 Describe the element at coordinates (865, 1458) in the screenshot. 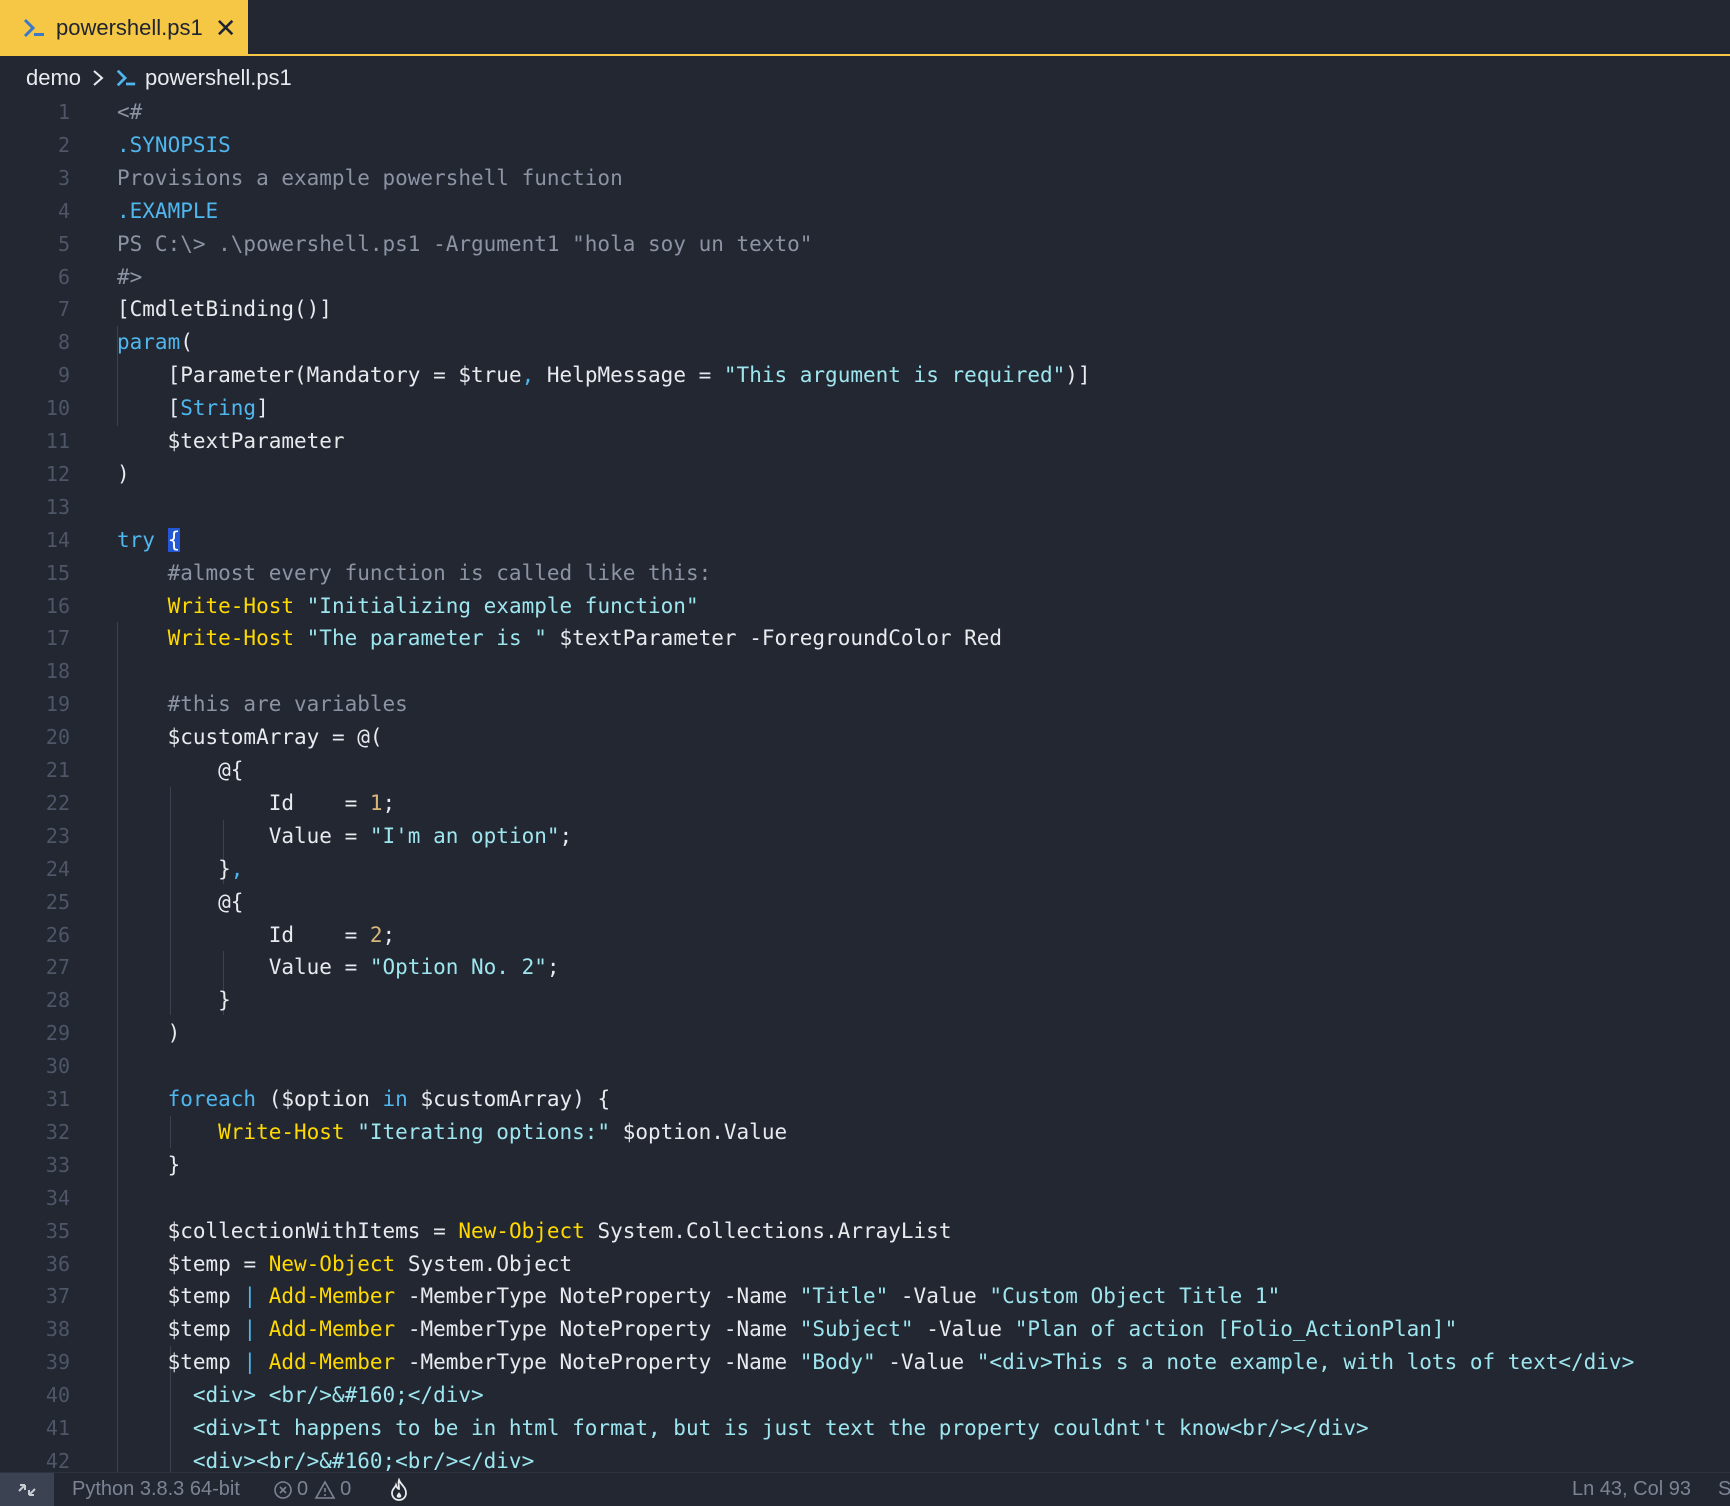

I see `code-line: 42 <div><br/>&#160;<br/></div>` at that location.